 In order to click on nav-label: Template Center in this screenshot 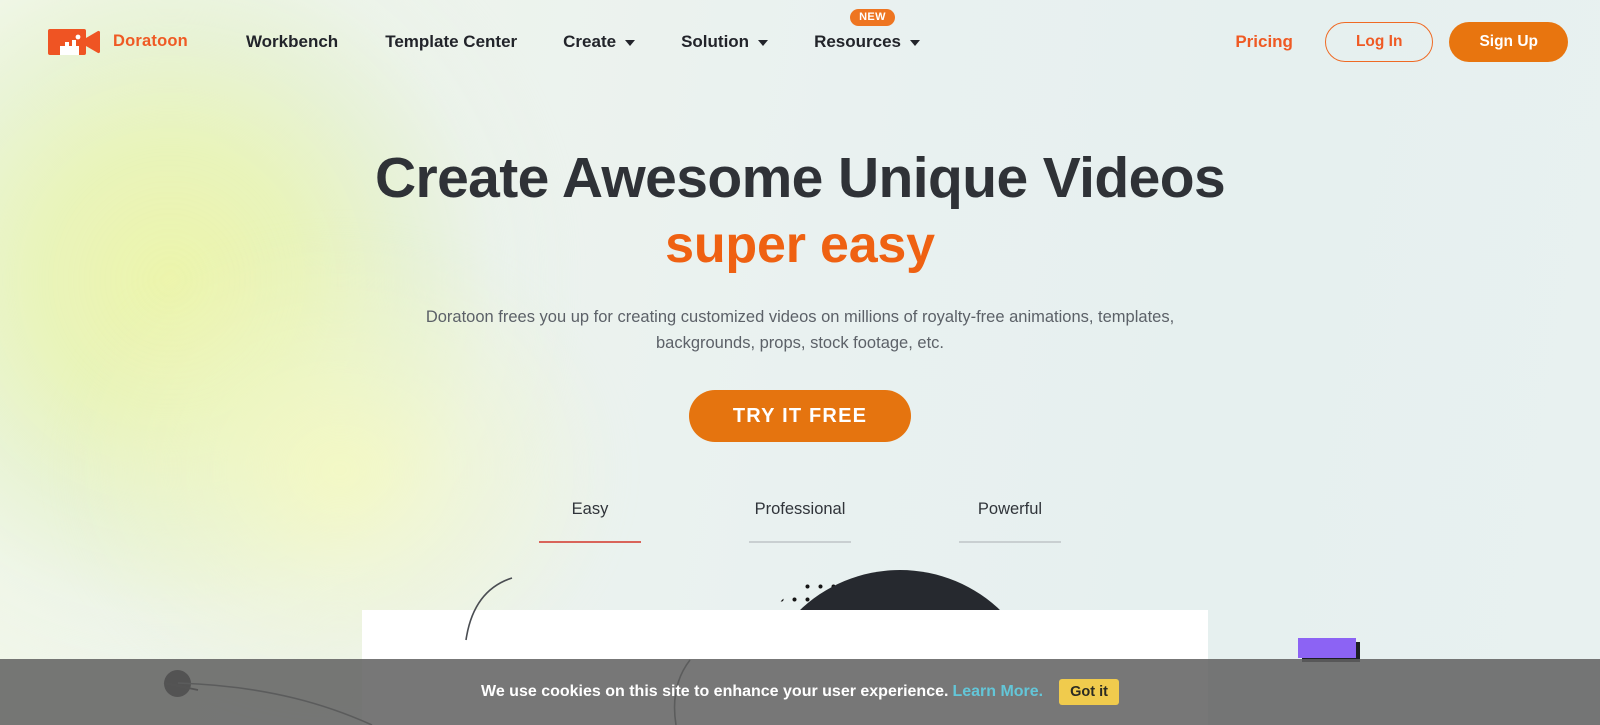, I will do `click(451, 41)`.